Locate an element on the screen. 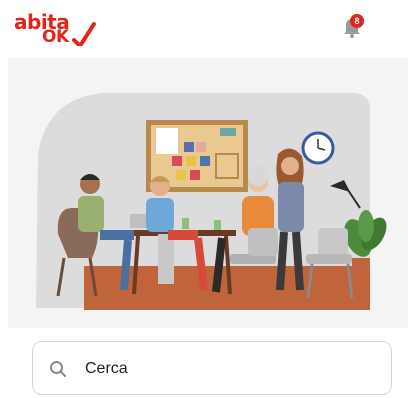 This screenshot has height=398, width=408. checkmark-icon is located at coordinates (84, 34).